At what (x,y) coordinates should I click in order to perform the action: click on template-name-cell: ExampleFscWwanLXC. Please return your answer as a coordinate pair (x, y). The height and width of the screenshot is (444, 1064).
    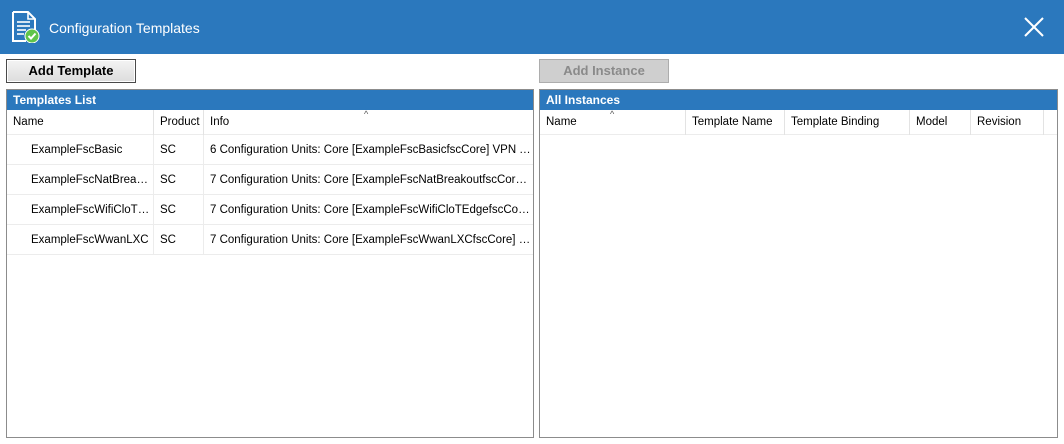
    Looking at the image, I should click on (80, 240).